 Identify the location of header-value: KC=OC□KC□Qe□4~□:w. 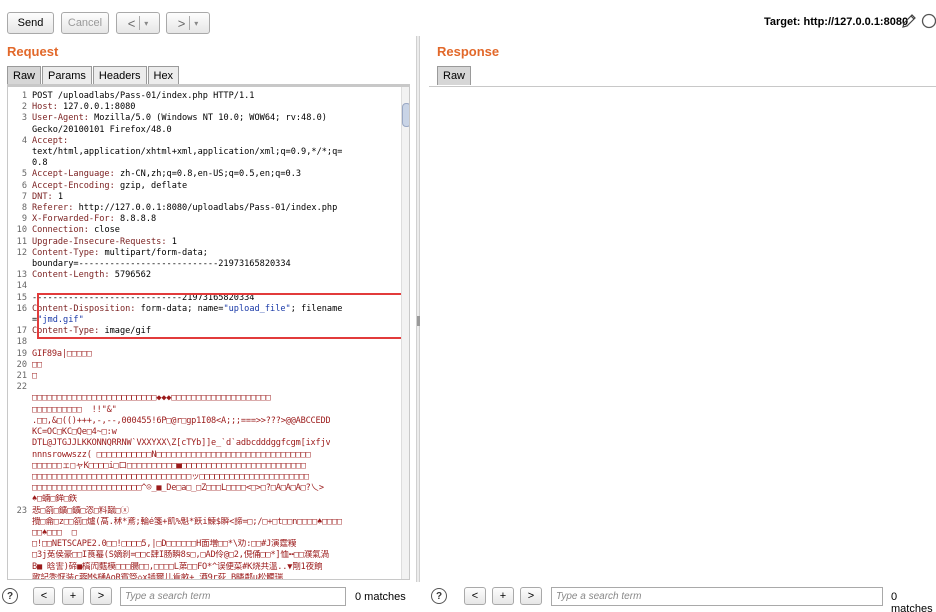
(74, 432).